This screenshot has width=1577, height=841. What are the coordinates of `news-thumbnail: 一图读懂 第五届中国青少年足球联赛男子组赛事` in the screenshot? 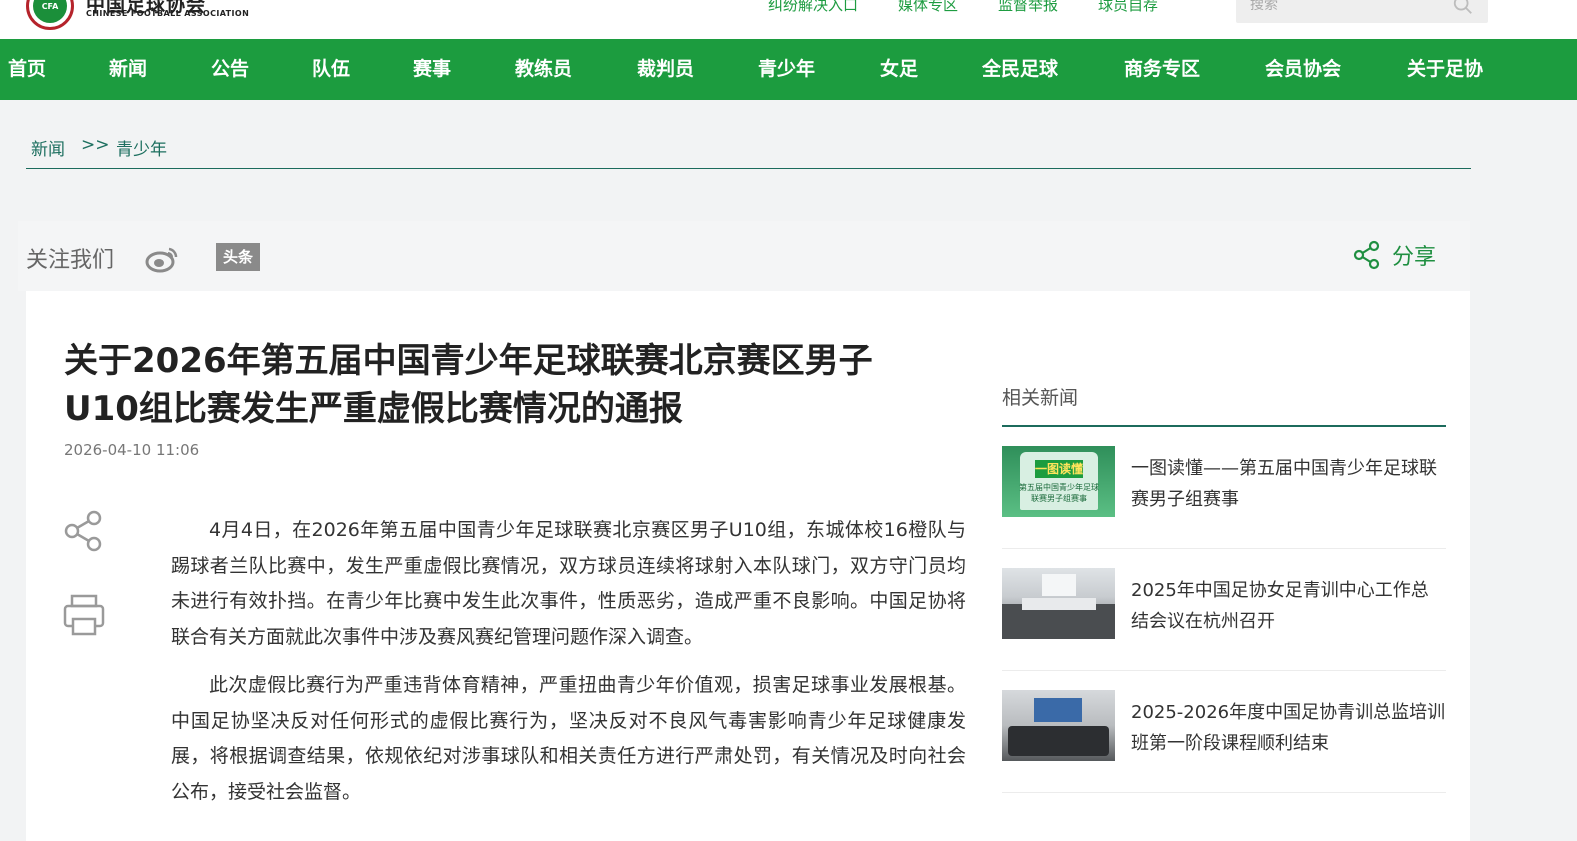 It's located at (1058, 481).